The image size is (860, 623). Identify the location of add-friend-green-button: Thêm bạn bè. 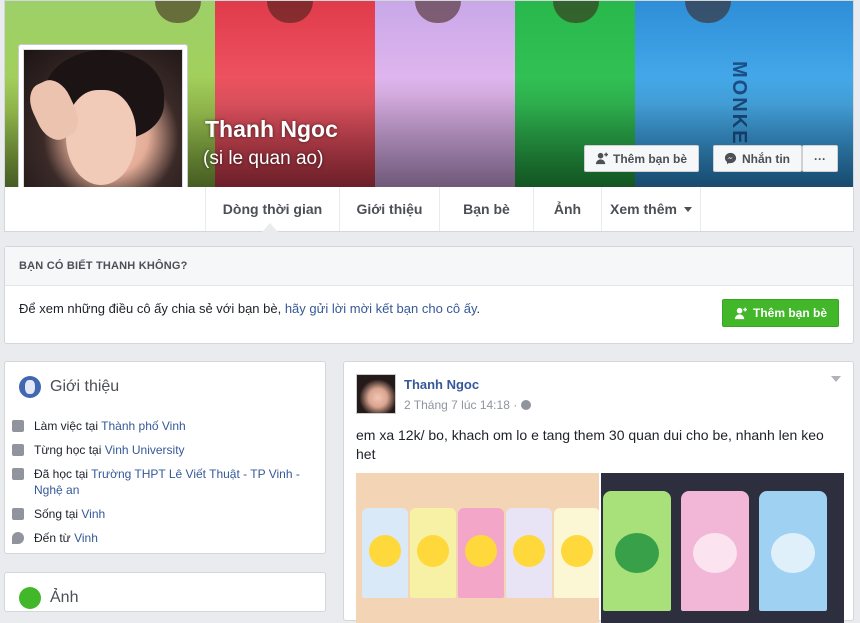
(780, 313).